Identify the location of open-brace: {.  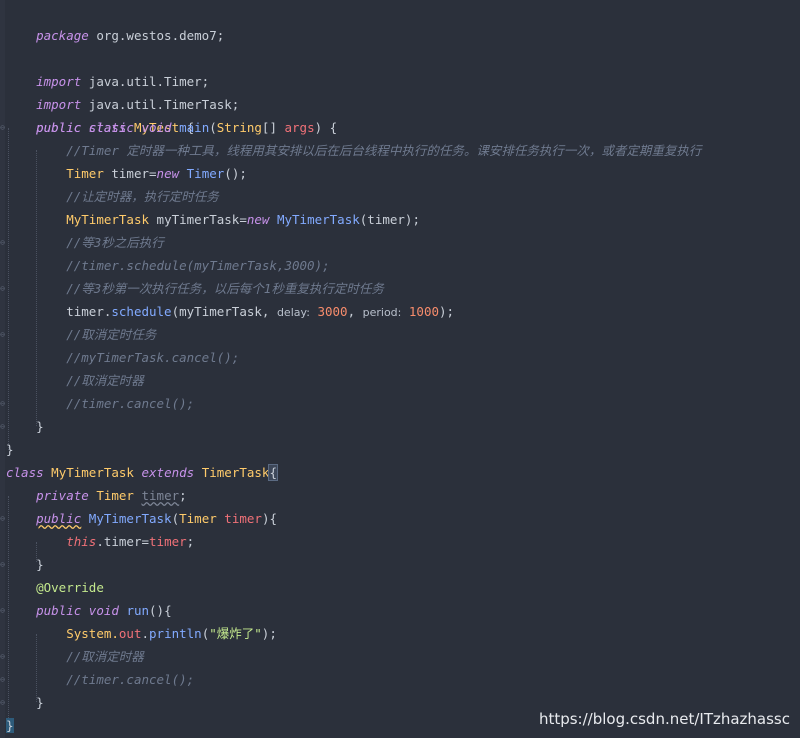
(273, 472).